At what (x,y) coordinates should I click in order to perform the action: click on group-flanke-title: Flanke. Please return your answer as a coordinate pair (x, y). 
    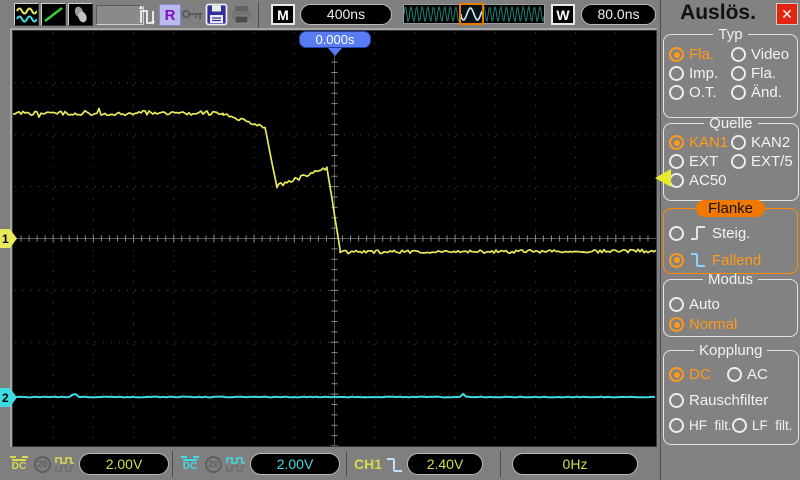
    Looking at the image, I should click on (730, 208).